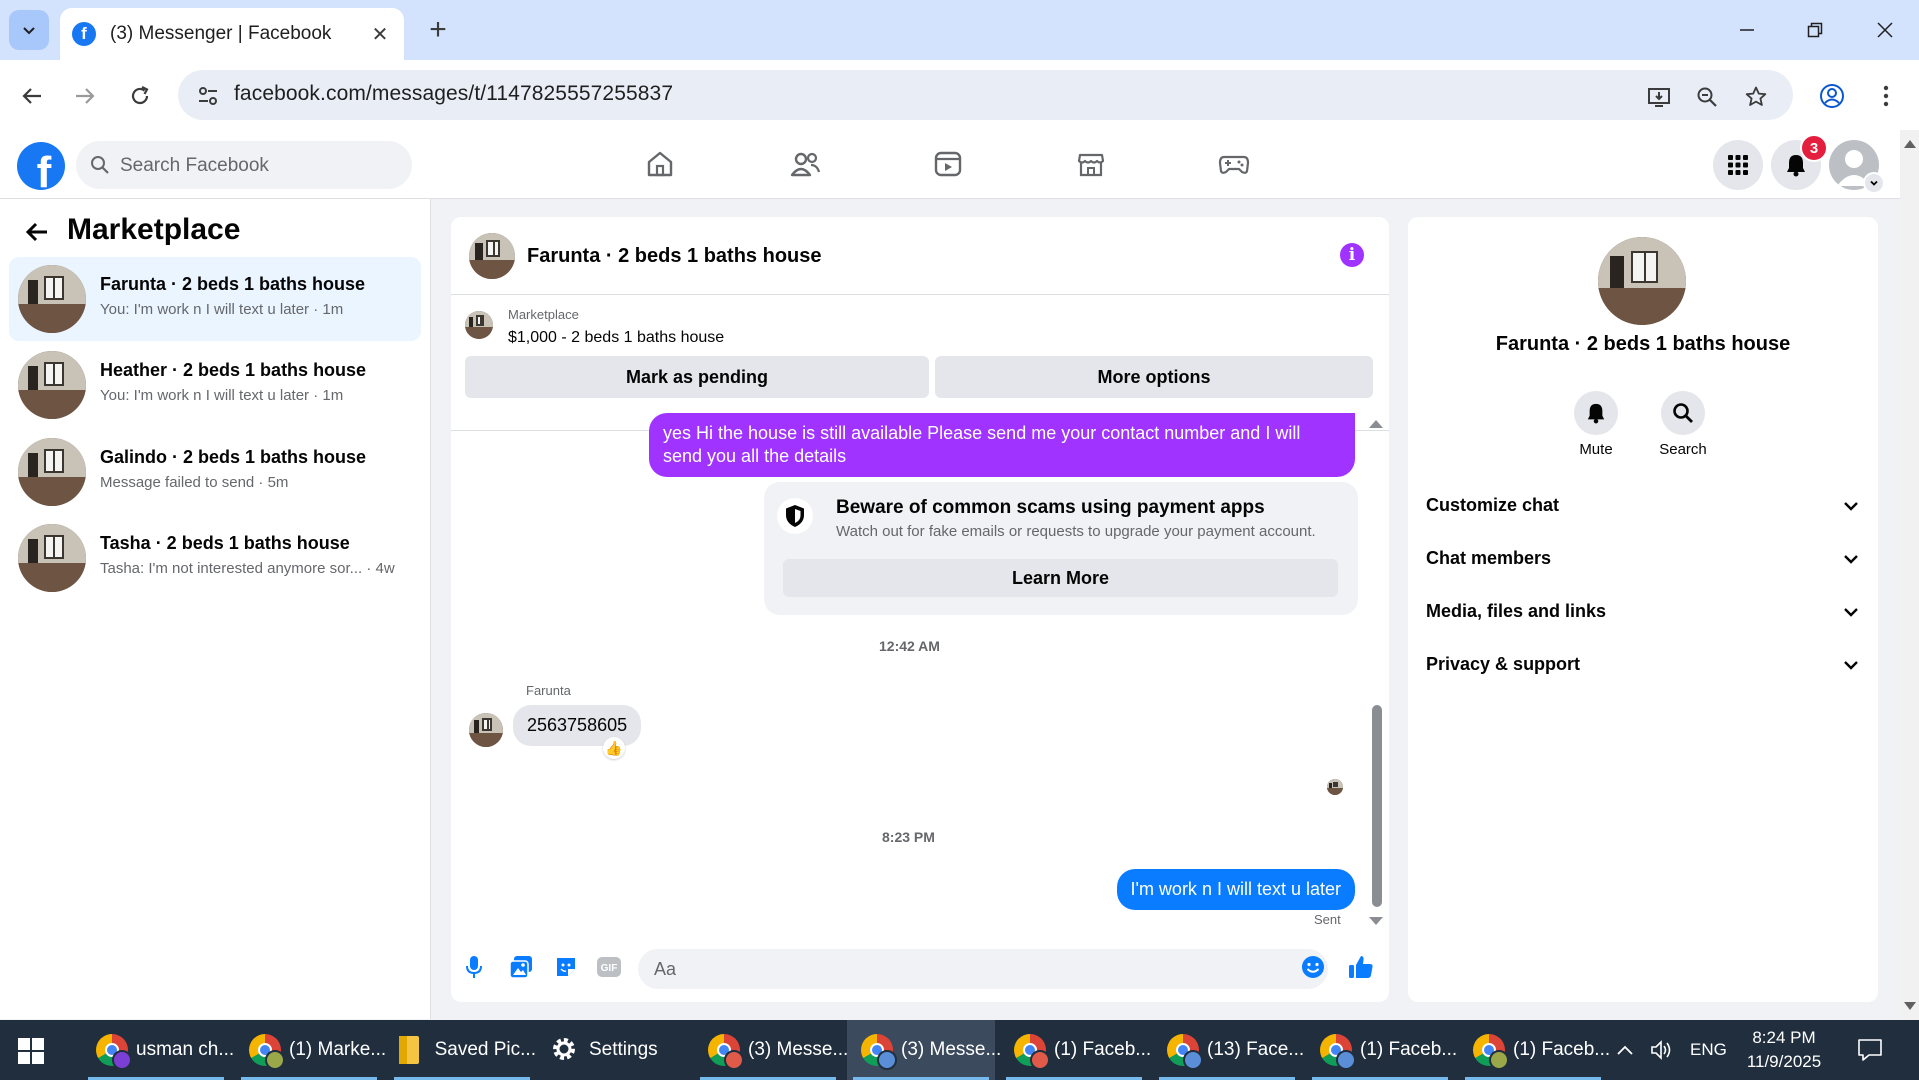 This screenshot has height=1080, width=1919. Describe the element at coordinates (1756, 97) in the screenshot. I see `bookmark-star-icon` at that location.